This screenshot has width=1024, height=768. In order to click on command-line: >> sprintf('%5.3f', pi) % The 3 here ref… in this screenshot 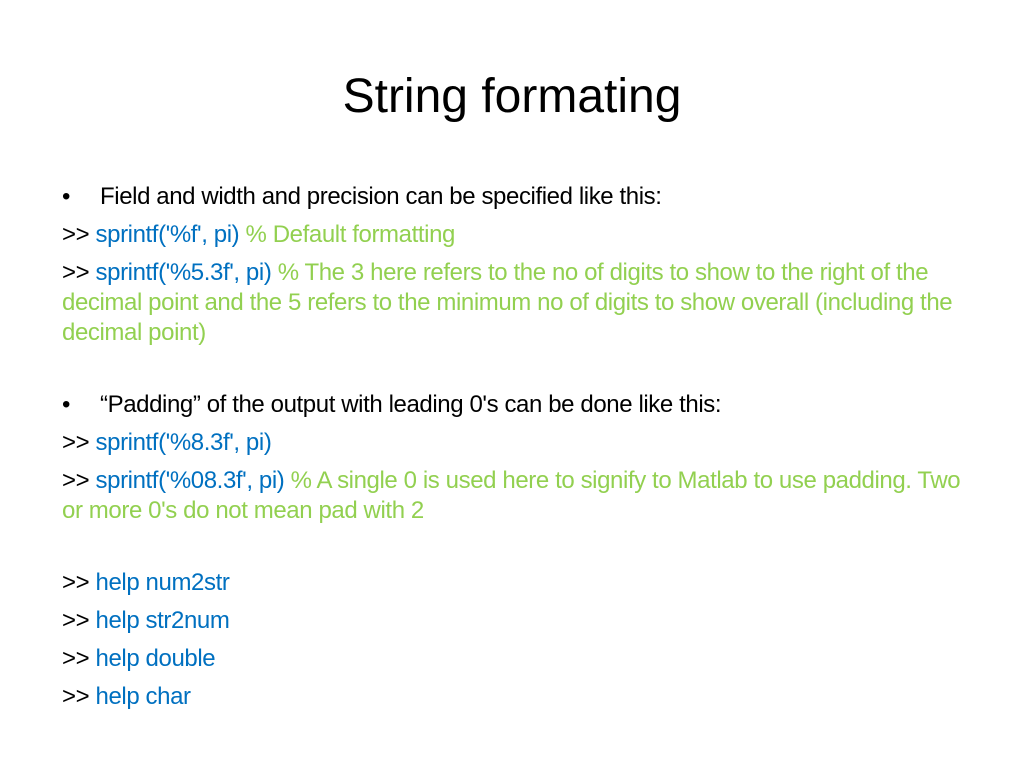, I will do `click(512, 303)`.